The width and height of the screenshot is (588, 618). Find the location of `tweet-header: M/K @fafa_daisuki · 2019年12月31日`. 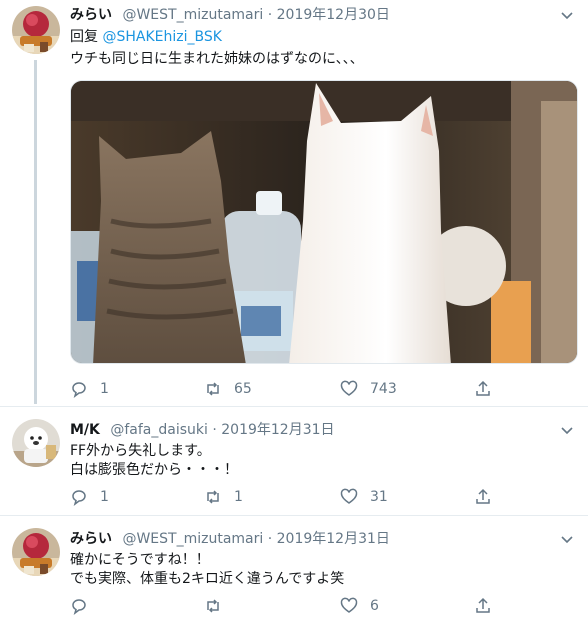

tweet-header: M/K @fafa_daisuki · 2019年12月31日 is located at coordinates (202, 430).